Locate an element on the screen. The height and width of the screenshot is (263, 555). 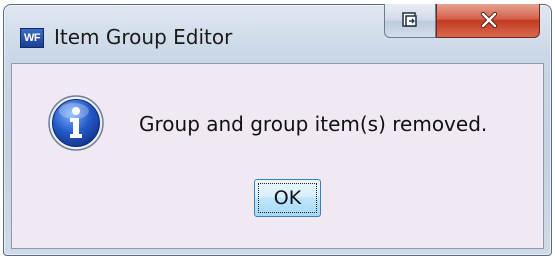
ok-button-label: OK is located at coordinates (287, 198).